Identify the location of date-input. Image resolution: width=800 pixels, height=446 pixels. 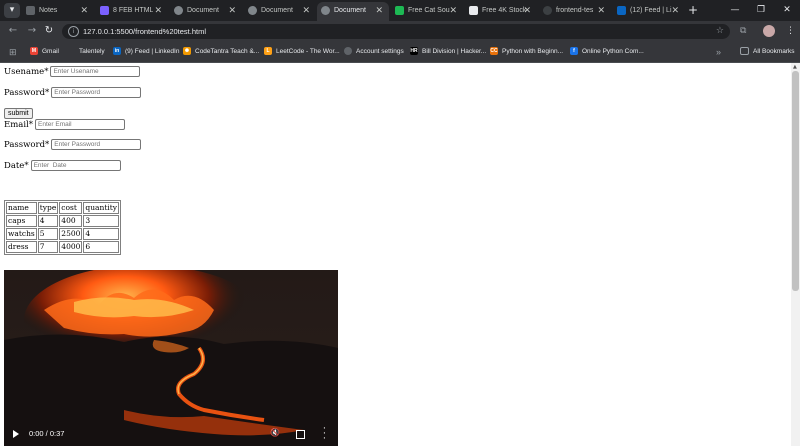
(75, 165).